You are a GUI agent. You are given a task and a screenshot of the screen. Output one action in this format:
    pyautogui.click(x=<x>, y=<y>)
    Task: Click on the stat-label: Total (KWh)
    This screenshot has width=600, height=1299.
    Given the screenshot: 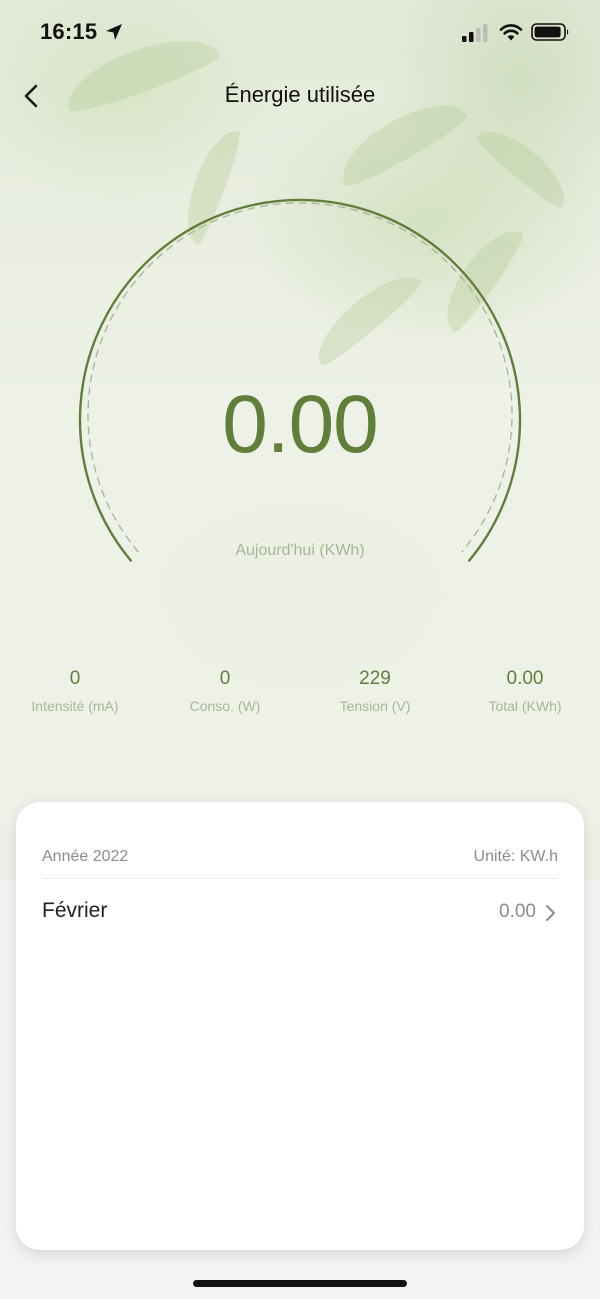 What is the action you would take?
    pyautogui.click(x=525, y=706)
    